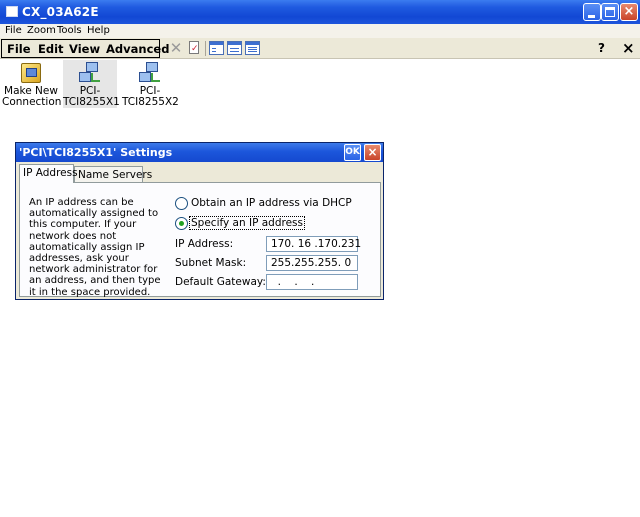 The height and width of the screenshot is (517, 640). What do you see at coordinates (216, 48) in the screenshot?
I see `large-icons-view-icon` at bounding box center [216, 48].